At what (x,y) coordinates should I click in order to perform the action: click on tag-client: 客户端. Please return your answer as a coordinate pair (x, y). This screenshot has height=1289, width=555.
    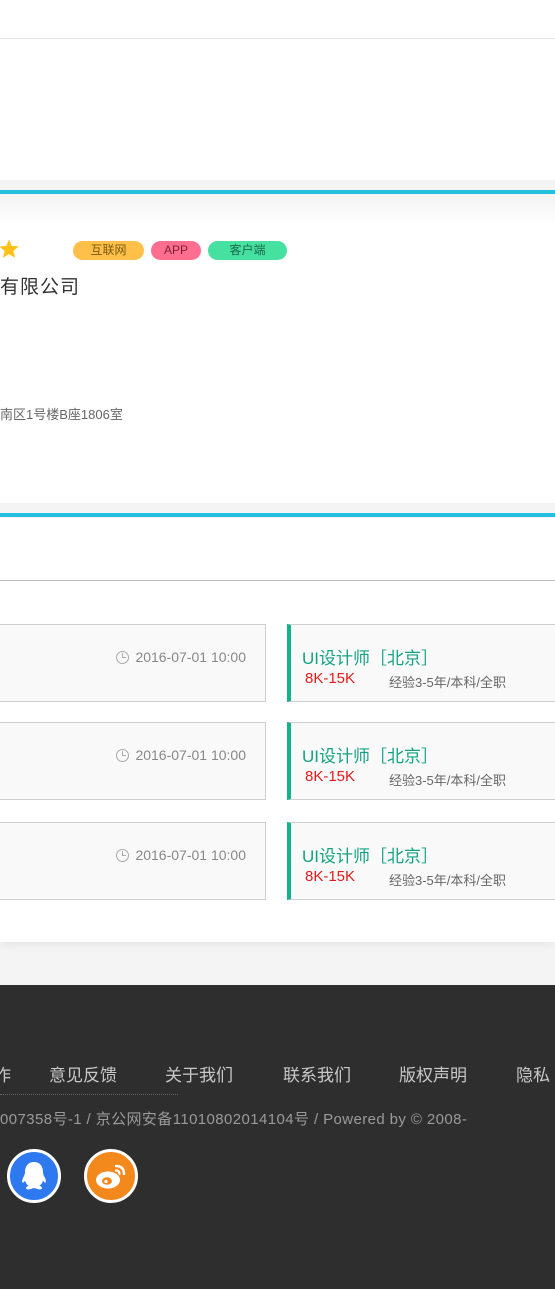
    Looking at the image, I should click on (247, 250).